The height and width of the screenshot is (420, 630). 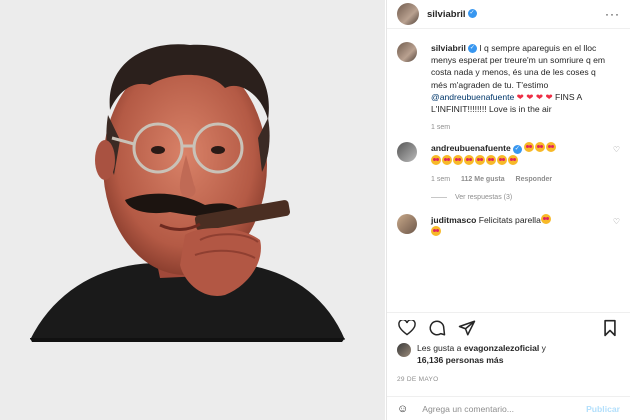 What do you see at coordinates (483, 179) in the screenshot?
I see `comment-likes: 112 Me gusta` at bounding box center [483, 179].